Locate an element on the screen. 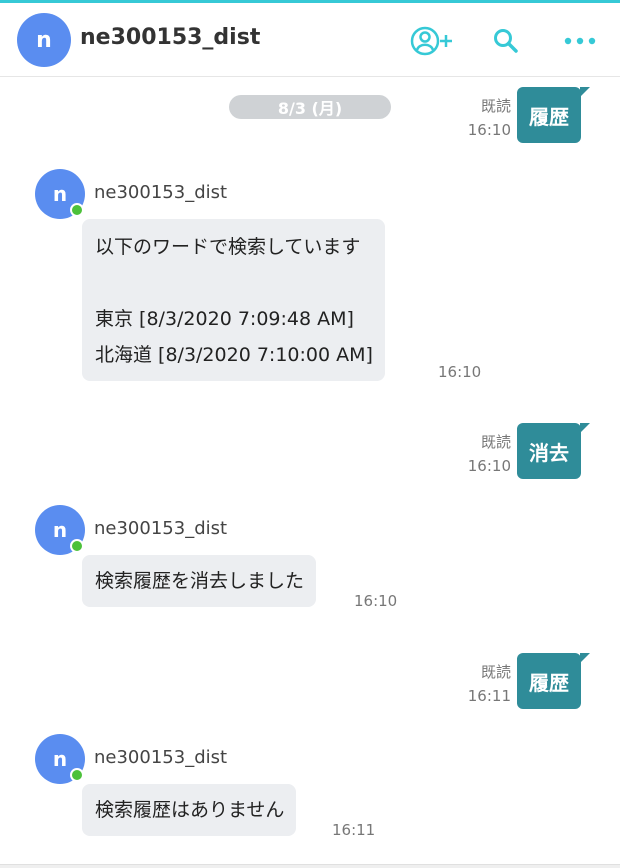 Image resolution: width=620 pixels, height=868 pixels. more-icon is located at coordinates (580, 41).